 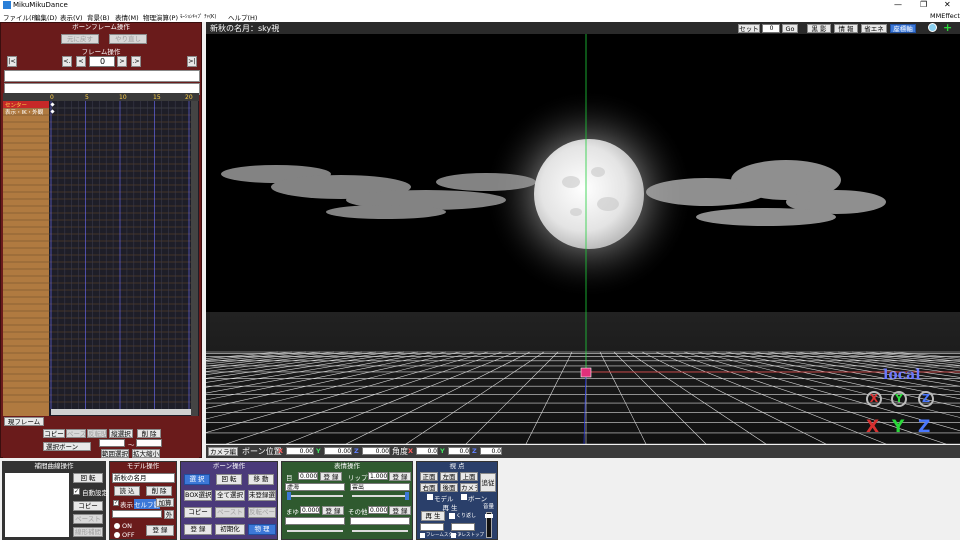 I want to click on eye-slider-thumb, so click(x=289, y=496).